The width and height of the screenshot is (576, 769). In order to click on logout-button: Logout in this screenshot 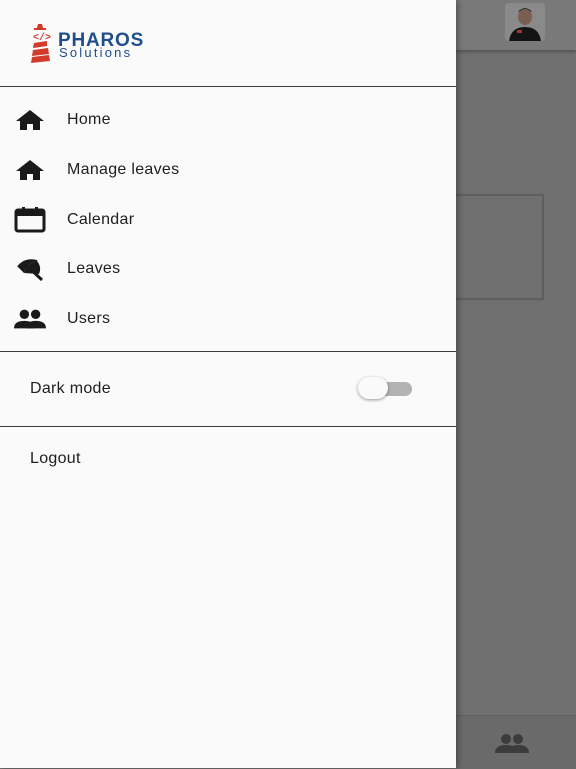, I will do `click(228, 460)`.